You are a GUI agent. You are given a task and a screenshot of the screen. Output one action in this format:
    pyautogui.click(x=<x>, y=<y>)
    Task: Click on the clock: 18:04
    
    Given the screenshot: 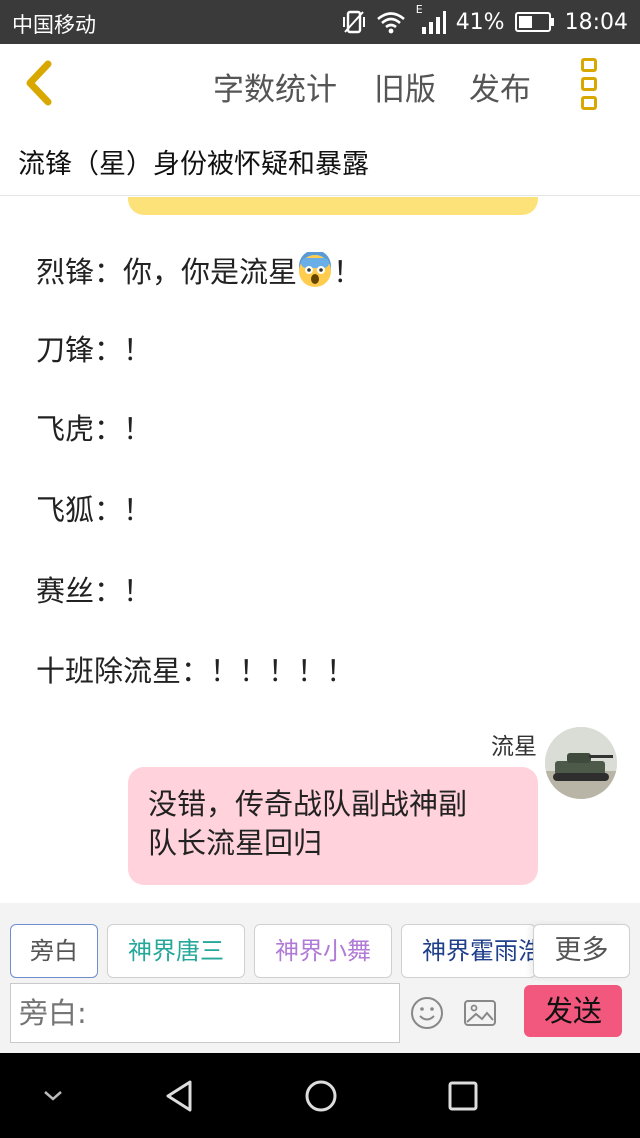 What is the action you would take?
    pyautogui.click(x=596, y=22)
    